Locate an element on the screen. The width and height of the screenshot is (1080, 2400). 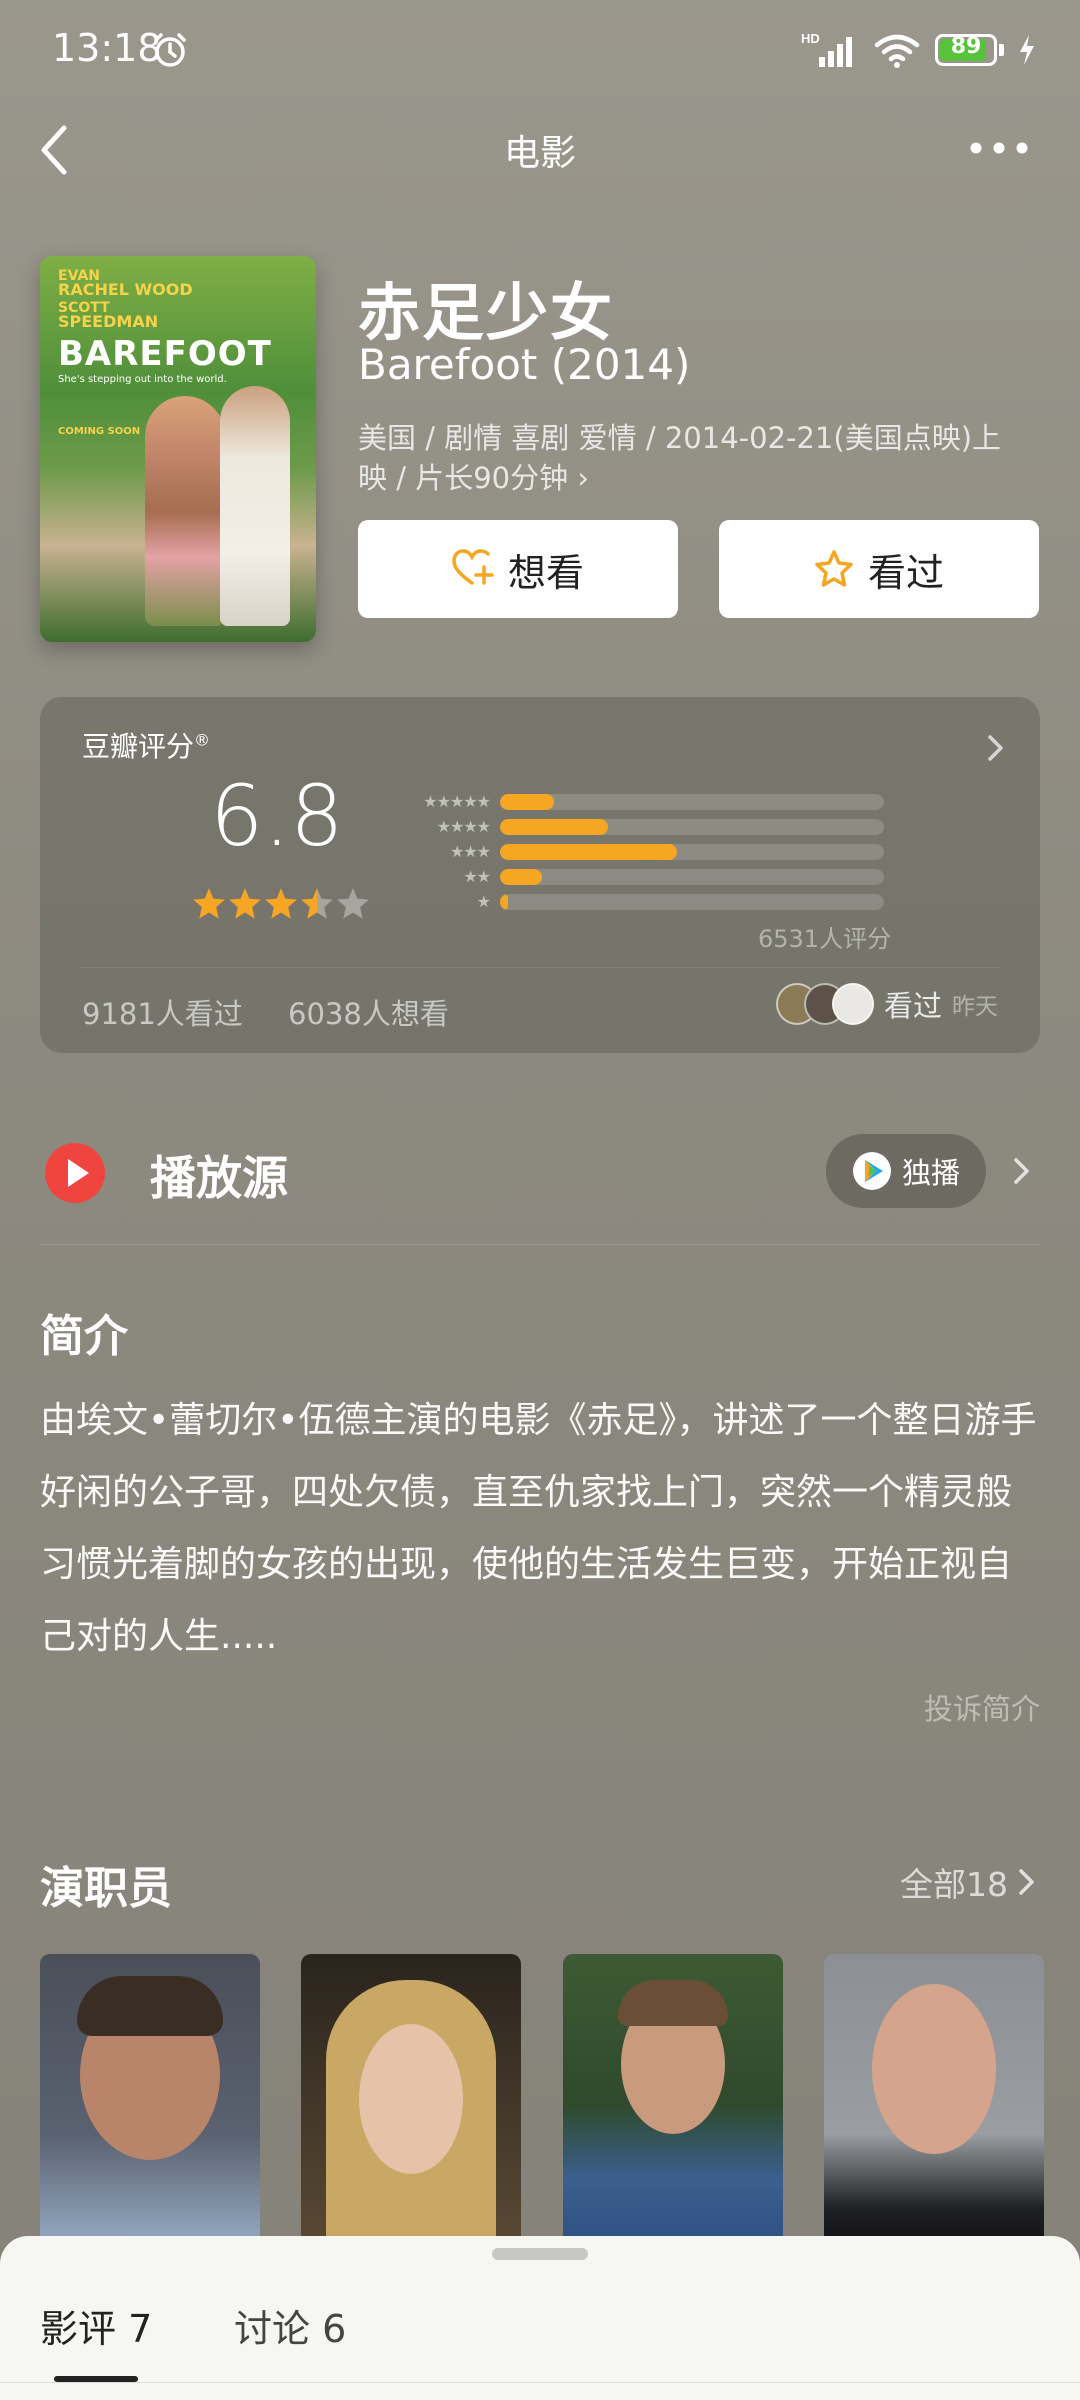
watched-button: 看过 is located at coordinates (879, 569).